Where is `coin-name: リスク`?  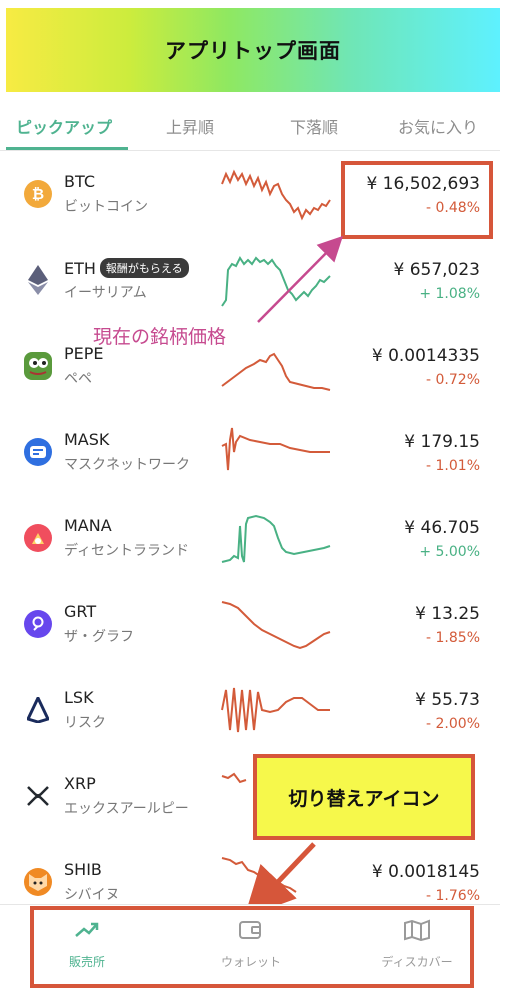
coin-name: リスク is located at coordinates (85, 723).